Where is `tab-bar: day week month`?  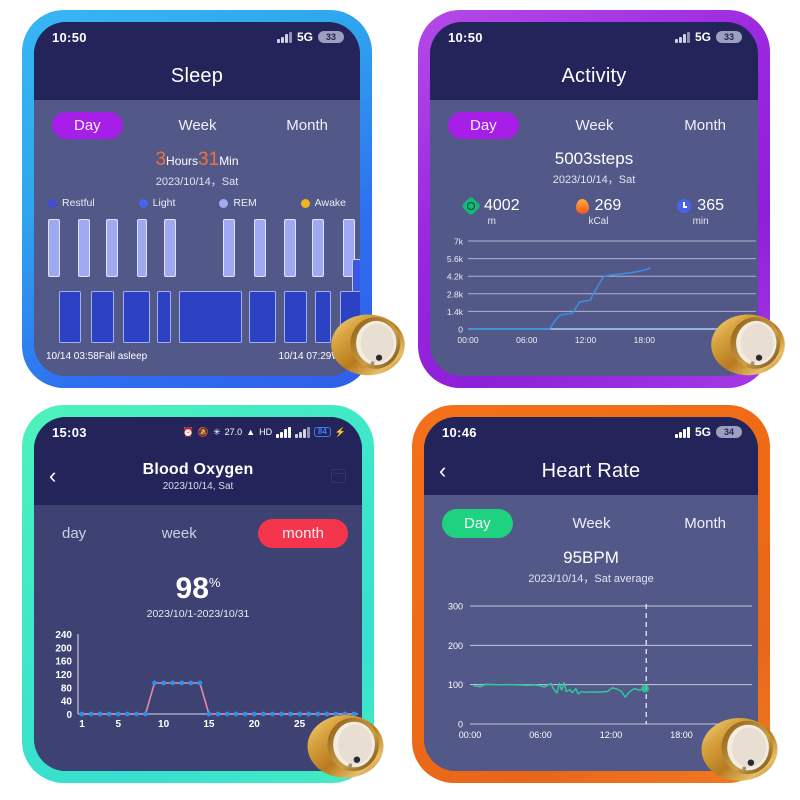 tab-bar: day week month is located at coordinates (198, 529).